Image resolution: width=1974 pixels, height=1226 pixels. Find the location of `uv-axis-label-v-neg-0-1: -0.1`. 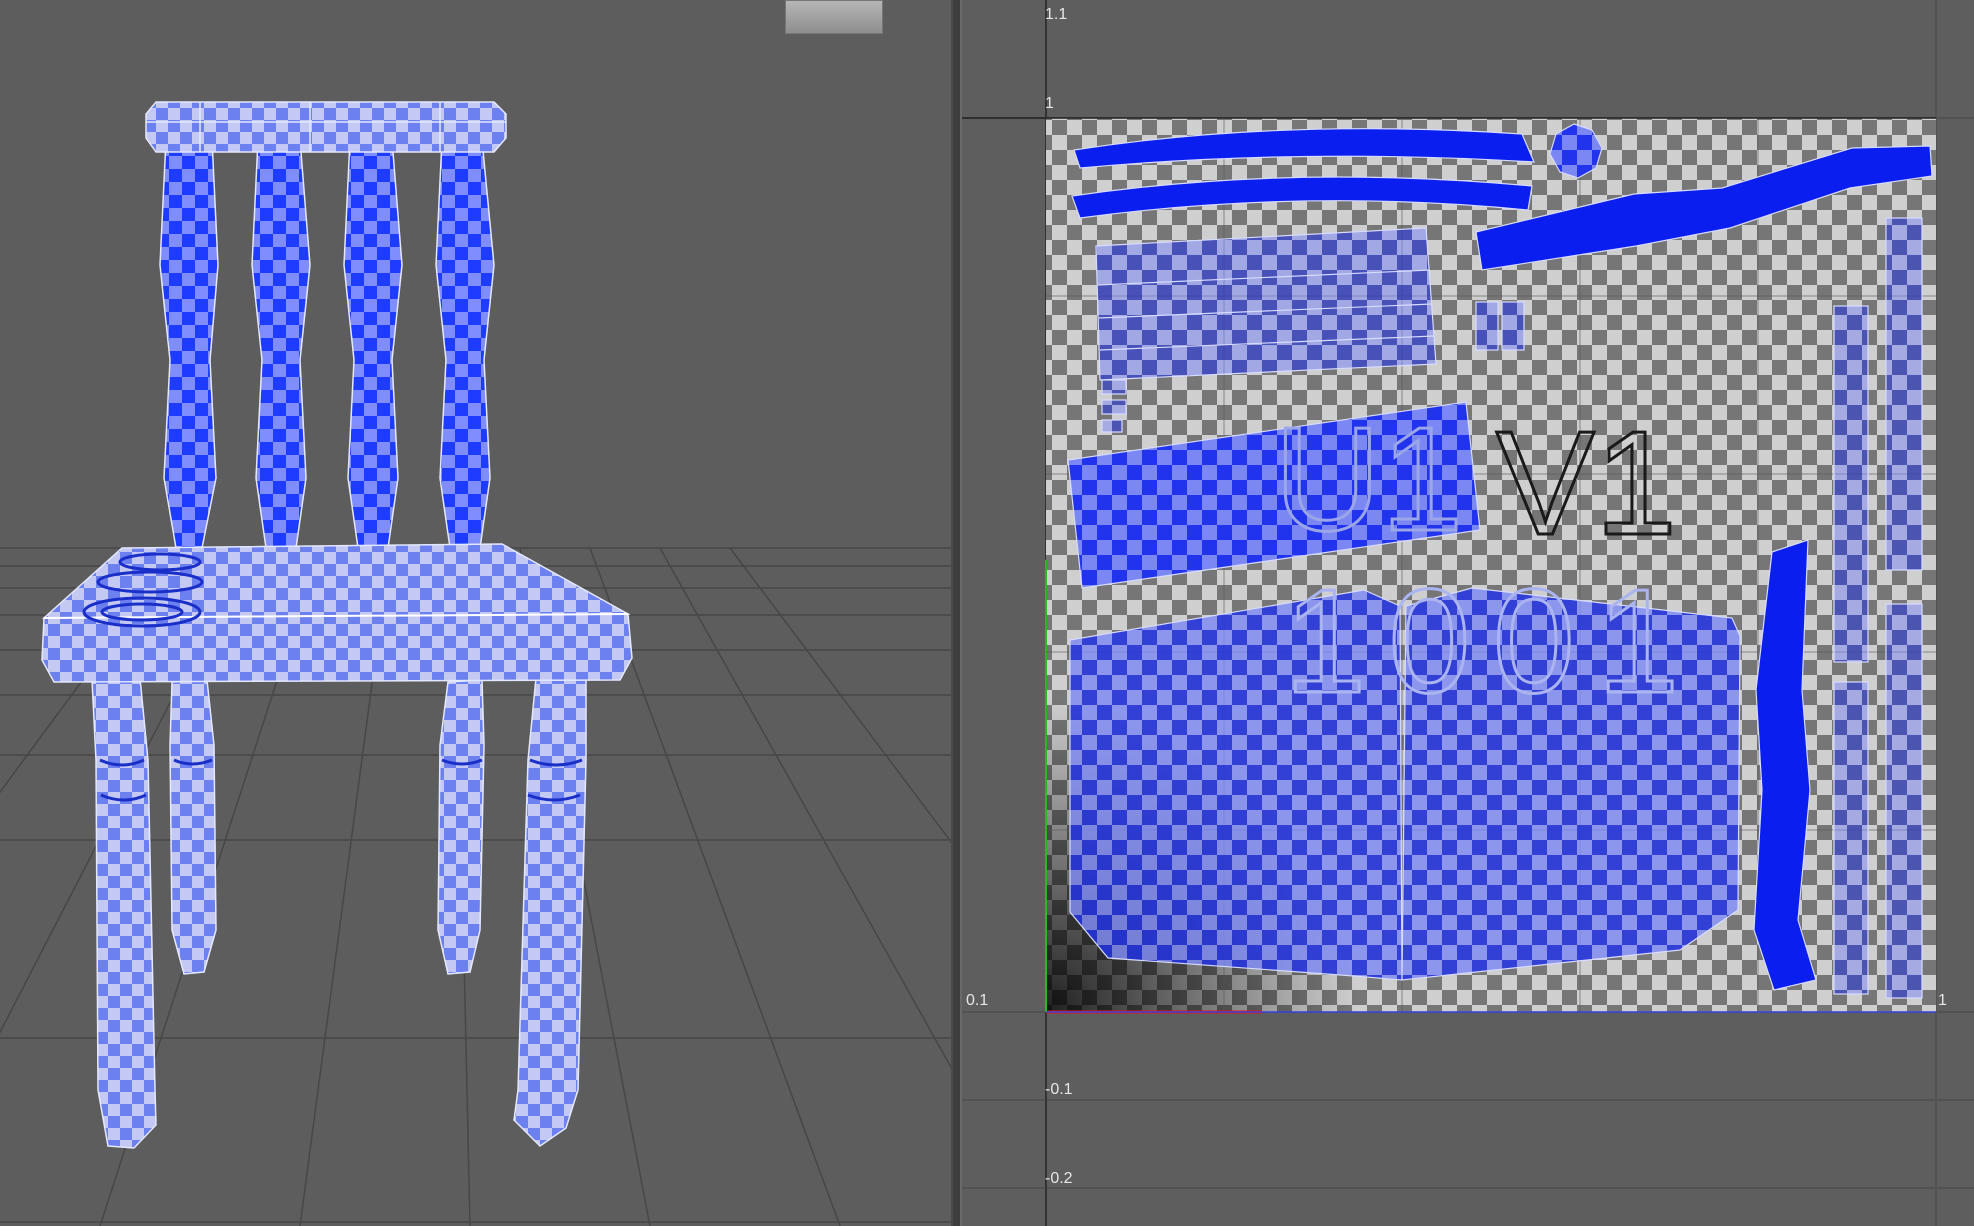

uv-axis-label-v-neg-0-1: -0.1 is located at coordinates (1059, 1089).